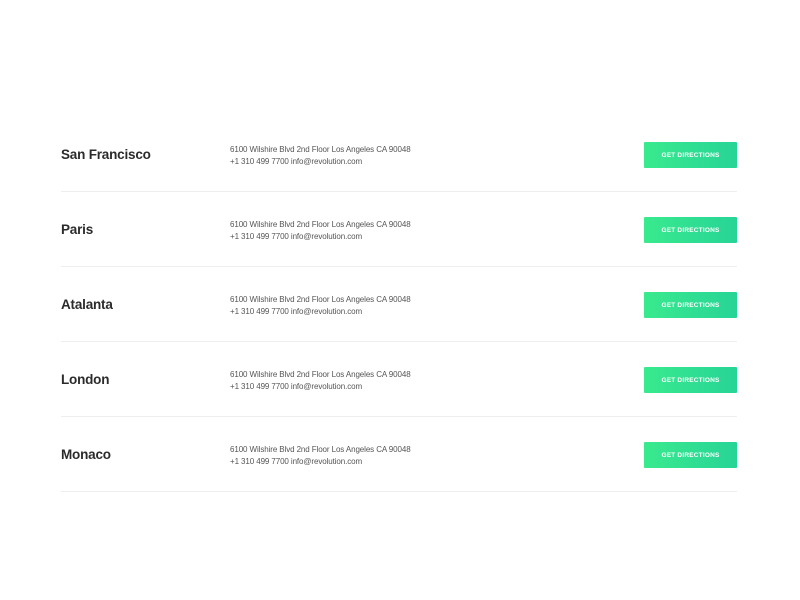 The height and width of the screenshot is (600, 800). What do you see at coordinates (77, 229) in the screenshot?
I see `city-name: Paris` at bounding box center [77, 229].